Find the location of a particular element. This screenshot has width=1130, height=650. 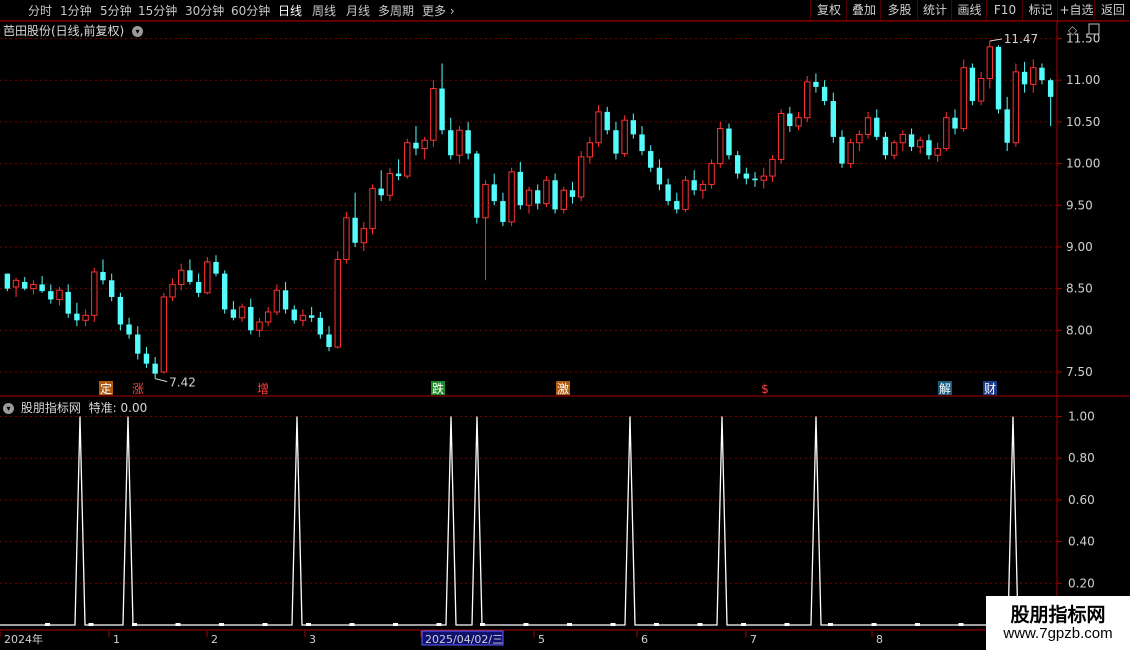

indicator-tick-label: 0.60 is located at coordinates (1081, 500).